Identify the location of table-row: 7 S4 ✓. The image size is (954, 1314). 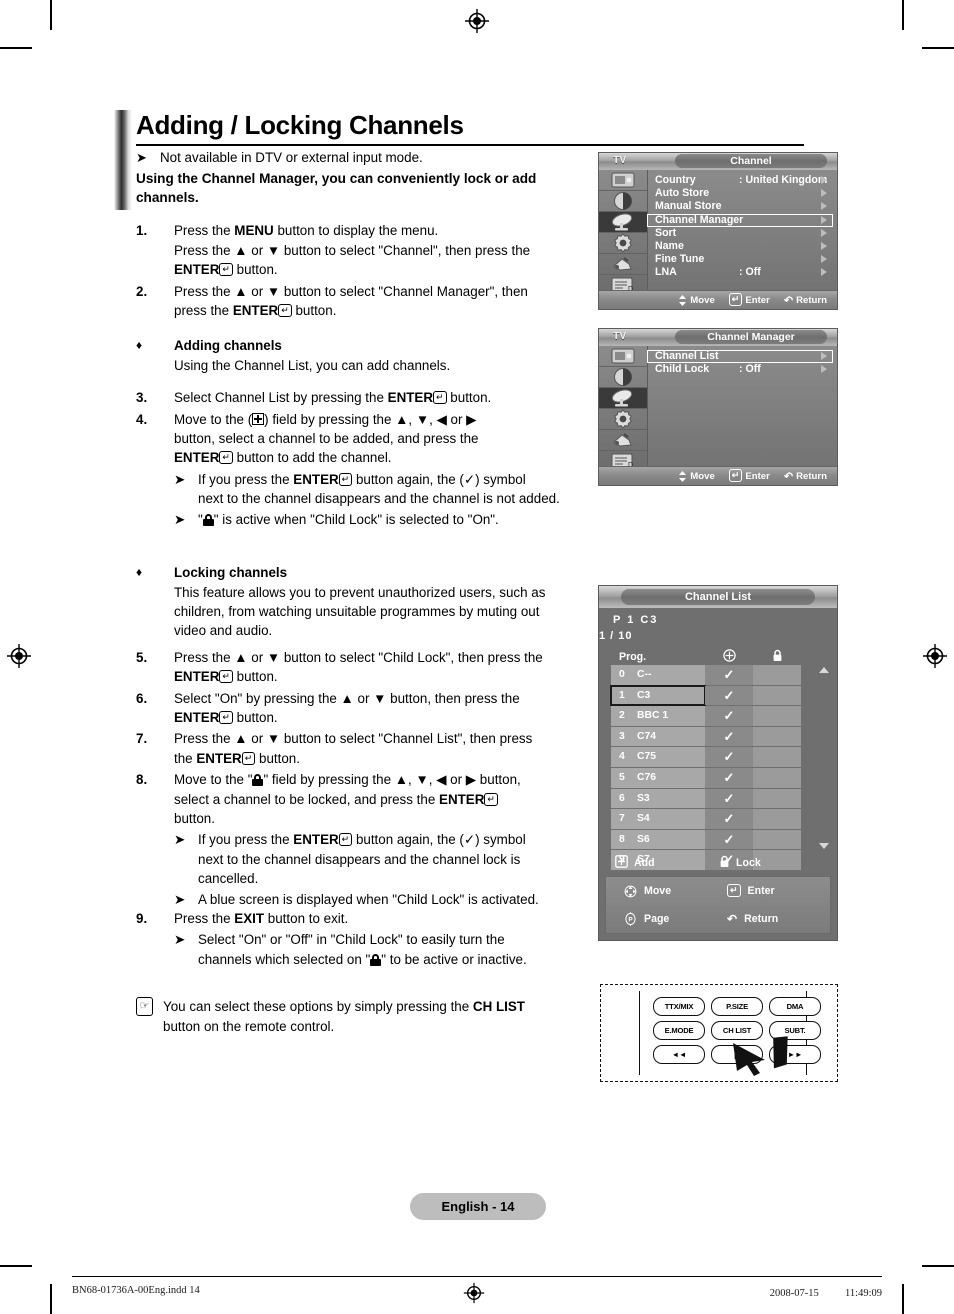
(719, 819).